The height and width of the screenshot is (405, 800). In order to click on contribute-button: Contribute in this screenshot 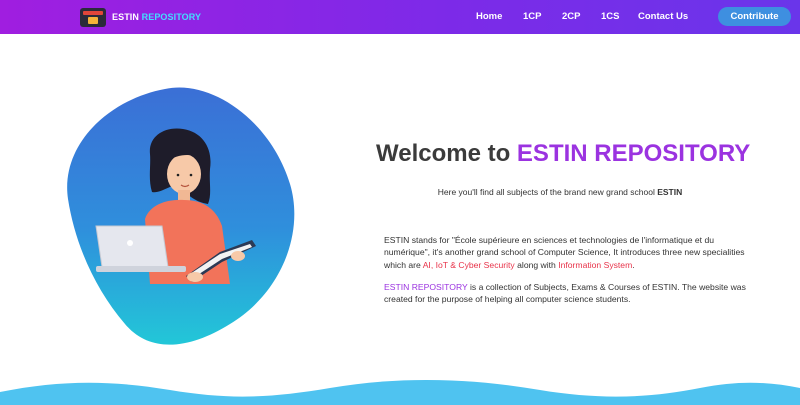, I will do `click(754, 16)`.